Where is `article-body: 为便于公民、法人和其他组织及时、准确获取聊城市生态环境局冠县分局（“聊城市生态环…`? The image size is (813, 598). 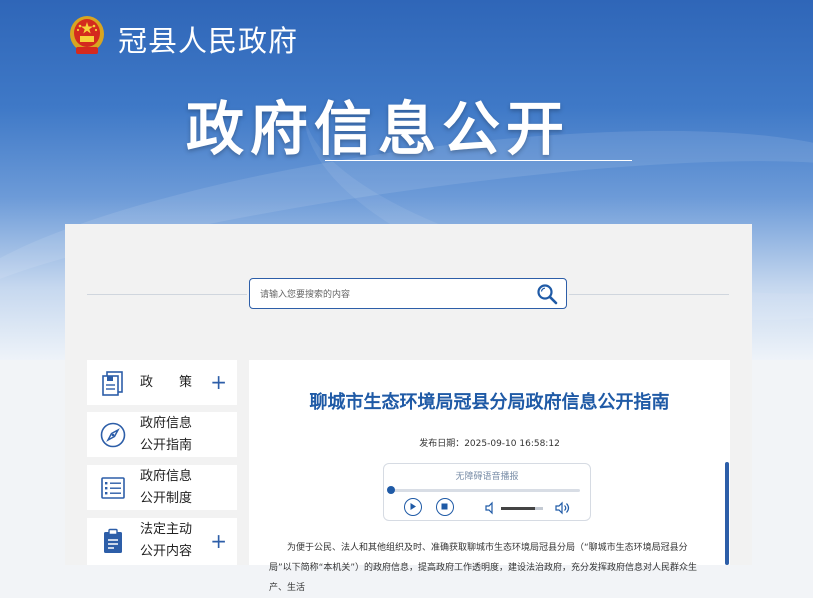 article-body: 为便于公民、法人和其他组织及时、准确获取聊城市生态环境局冠县分局（“聊城市生态环… is located at coordinates (483, 568).